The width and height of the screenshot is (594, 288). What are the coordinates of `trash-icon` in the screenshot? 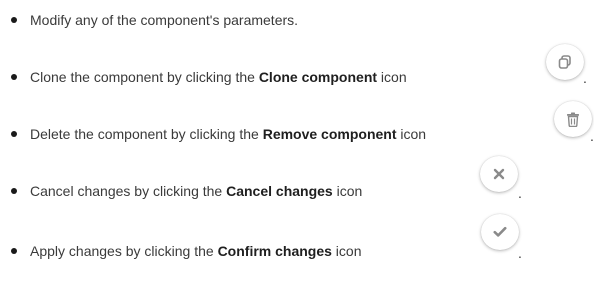 It's located at (573, 119).